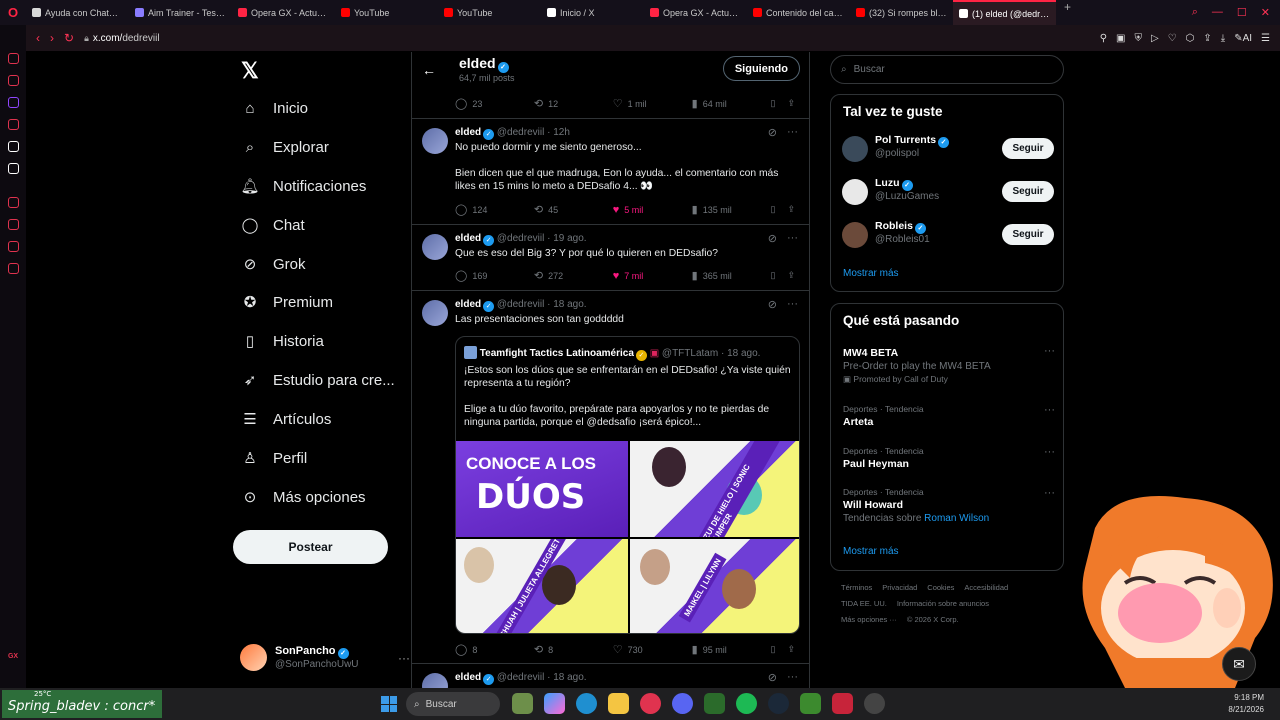 The width and height of the screenshot is (1280, 720). What do you see at coordinates (1155, 38) in the screenshot?
I see `play-icon: ▷` at bounding box center [1155, 38].